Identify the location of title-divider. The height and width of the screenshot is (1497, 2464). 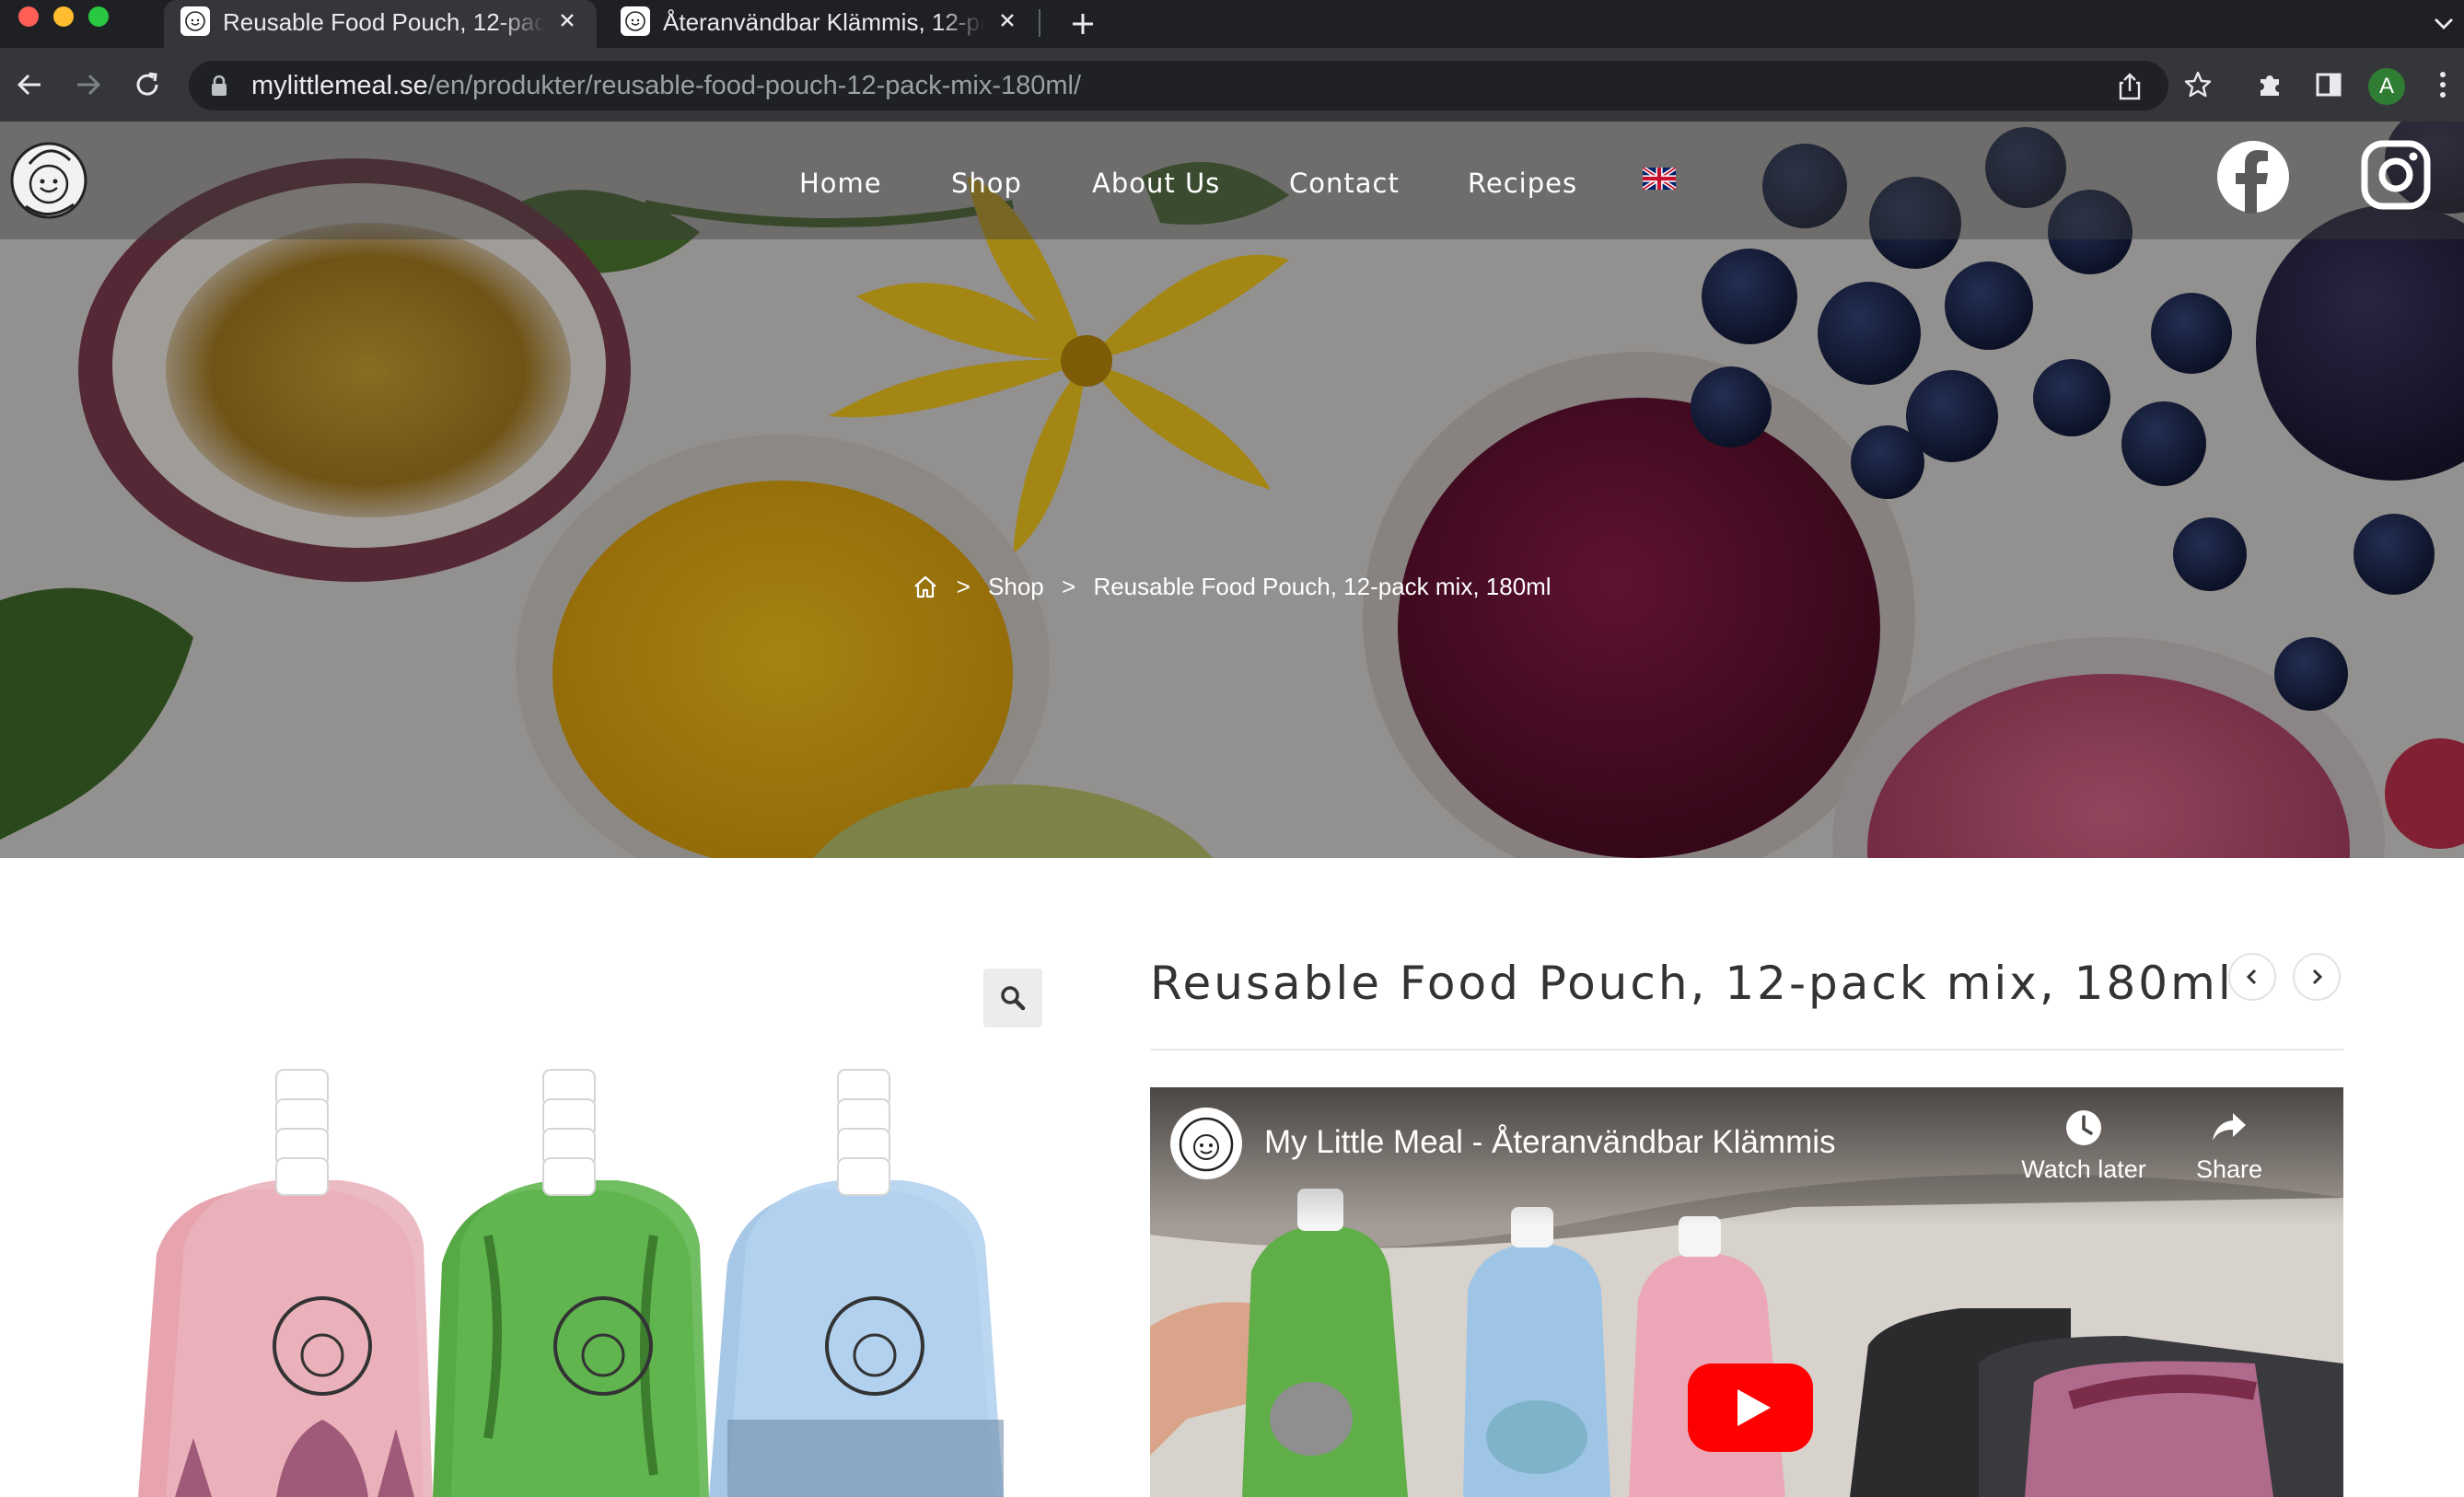
(1747, 1049).